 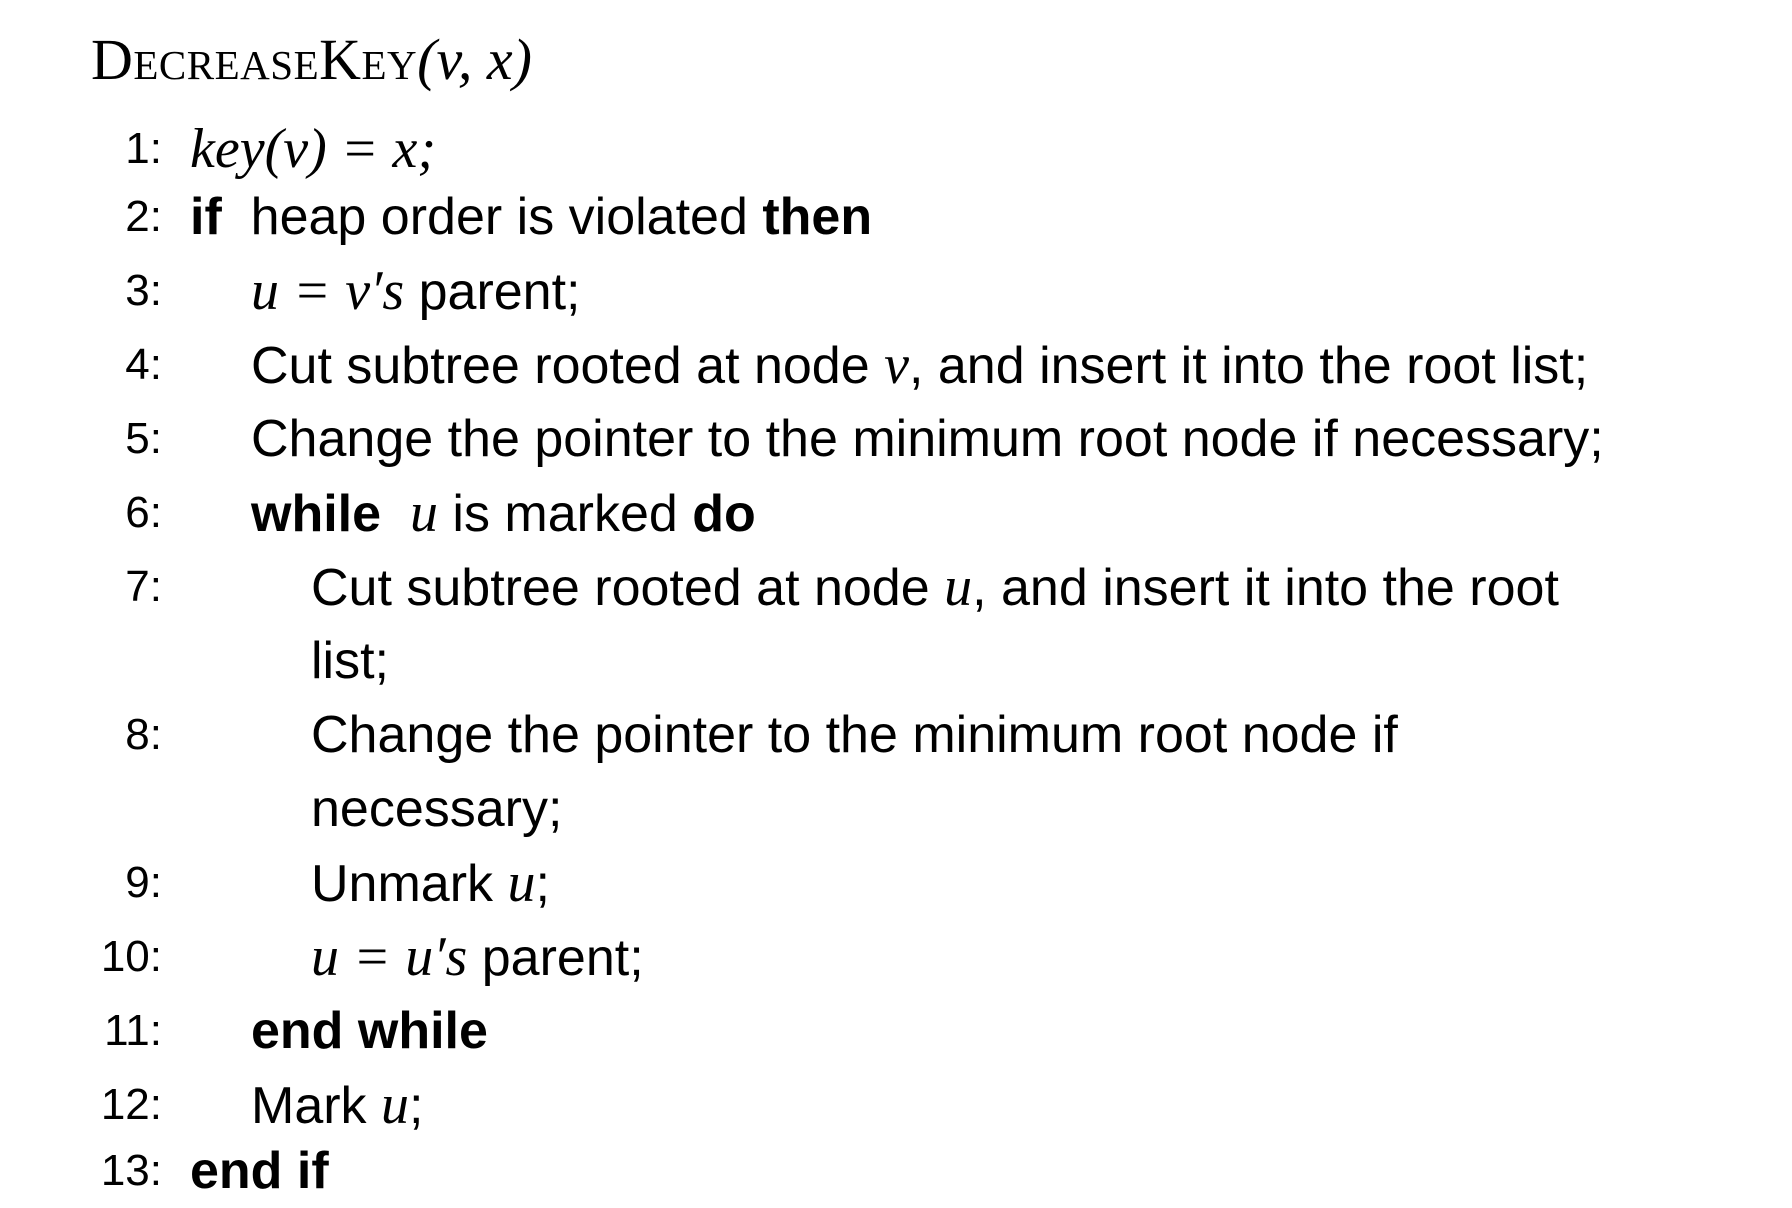 I want to click on line-number: 8:, so click(x=143, y=734).